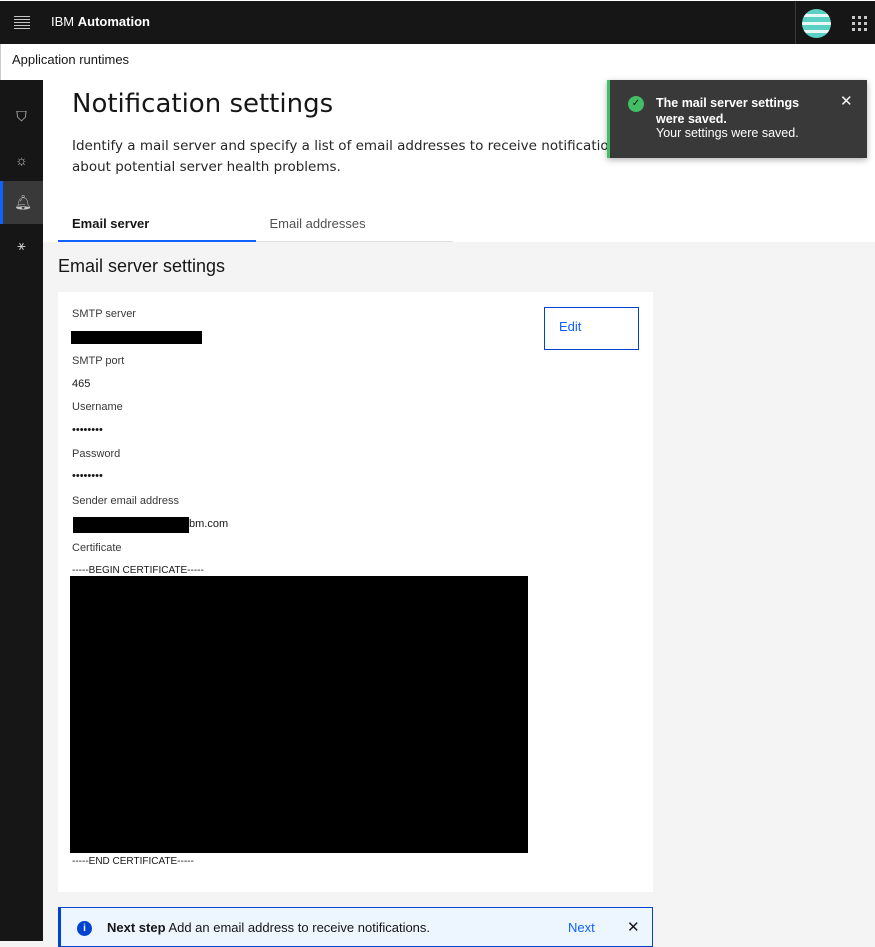 This screenshot has height=947, width=875. Describe the element at coordinates (136, 337) in the screenshot. I see `redacted-smtp-server` at that location.